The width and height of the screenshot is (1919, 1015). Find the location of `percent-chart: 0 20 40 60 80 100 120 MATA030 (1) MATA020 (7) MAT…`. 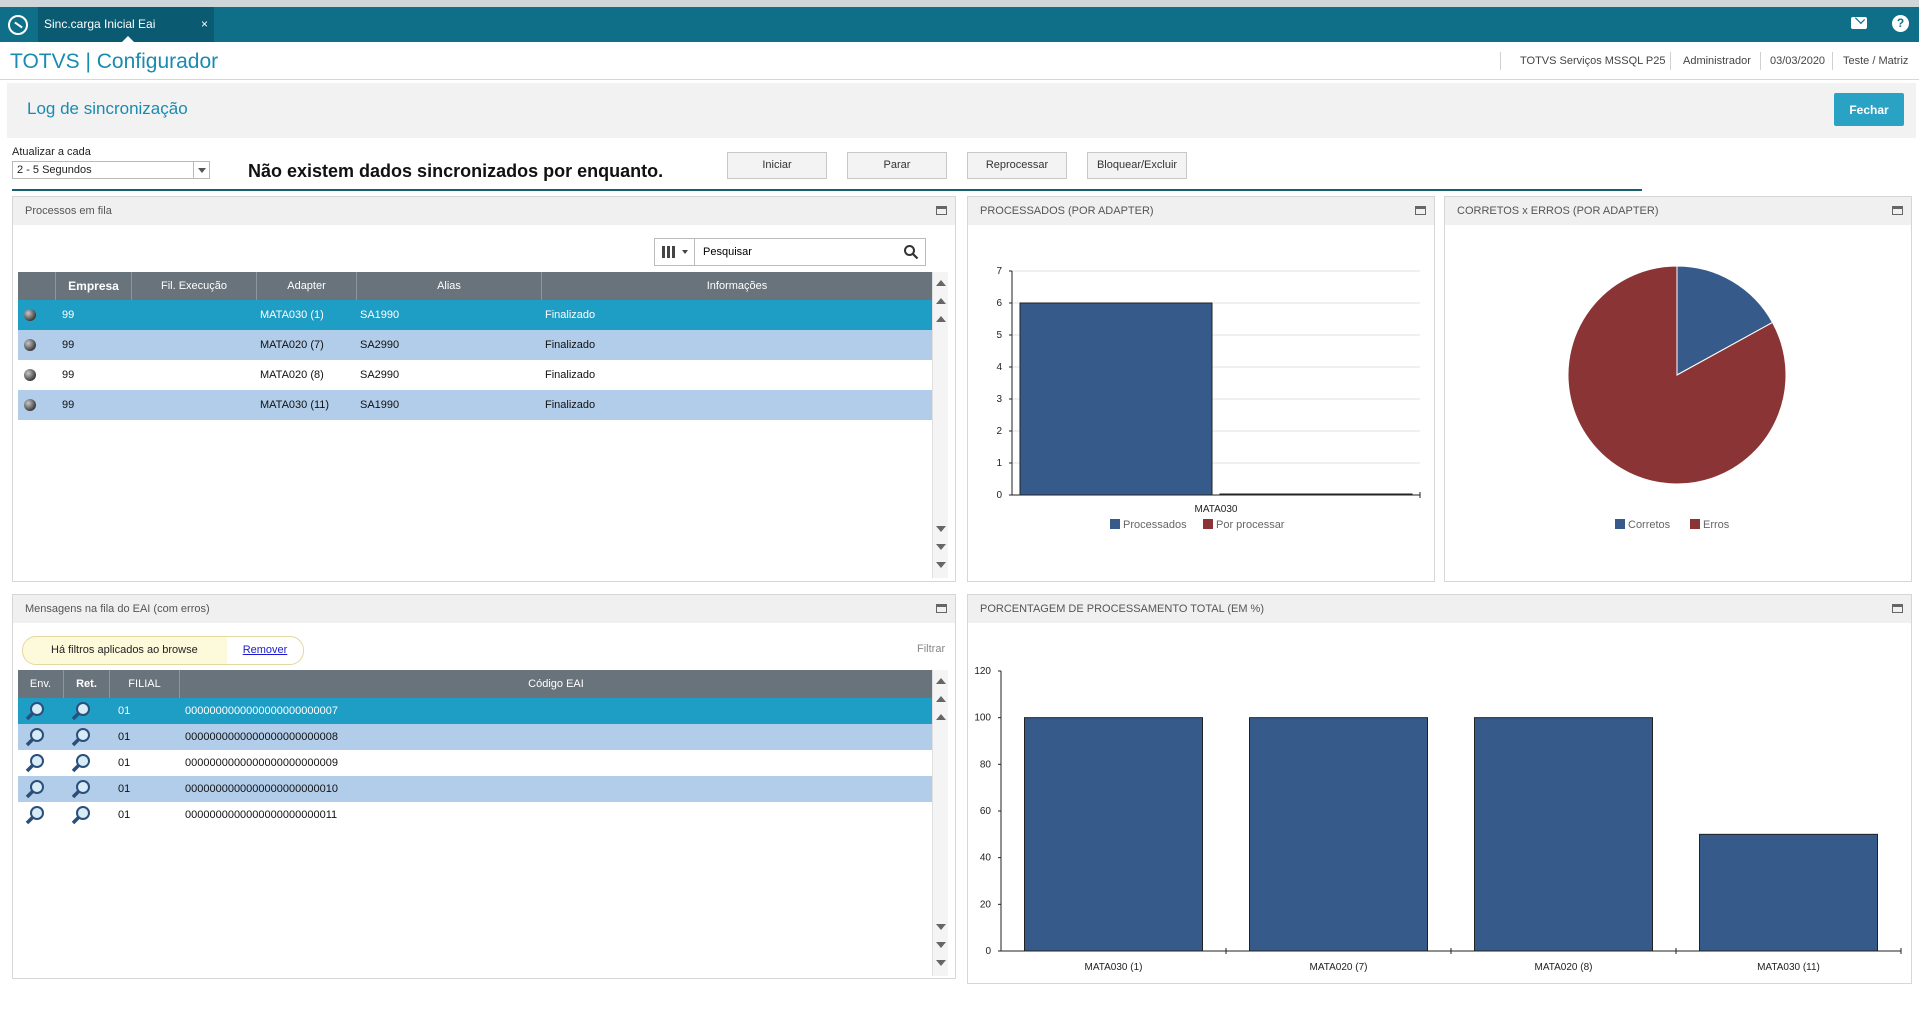

percent-chart: 0 20 40 60 80 100 120 MATA030 (1) MATA020 (7) MAT… is located at coordinates (1438, 819).